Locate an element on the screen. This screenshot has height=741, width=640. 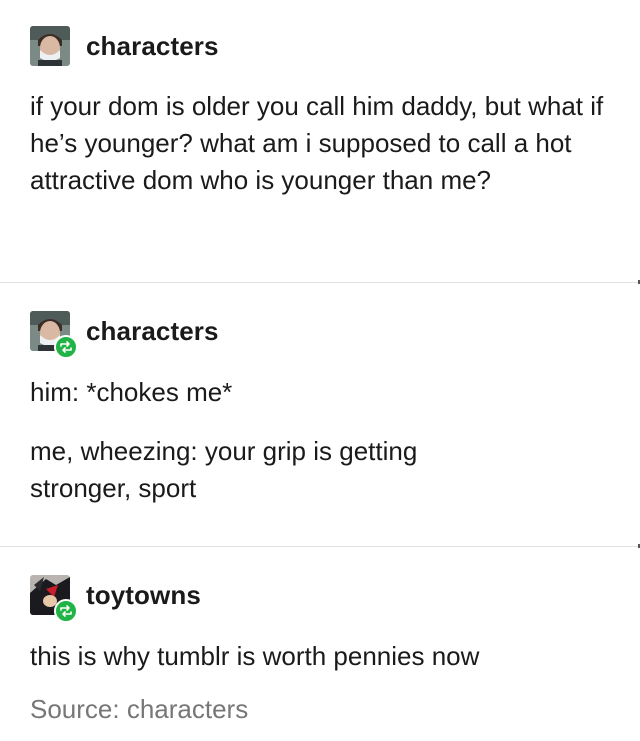
avatar-toytowns is located at coordinates (54, 599).